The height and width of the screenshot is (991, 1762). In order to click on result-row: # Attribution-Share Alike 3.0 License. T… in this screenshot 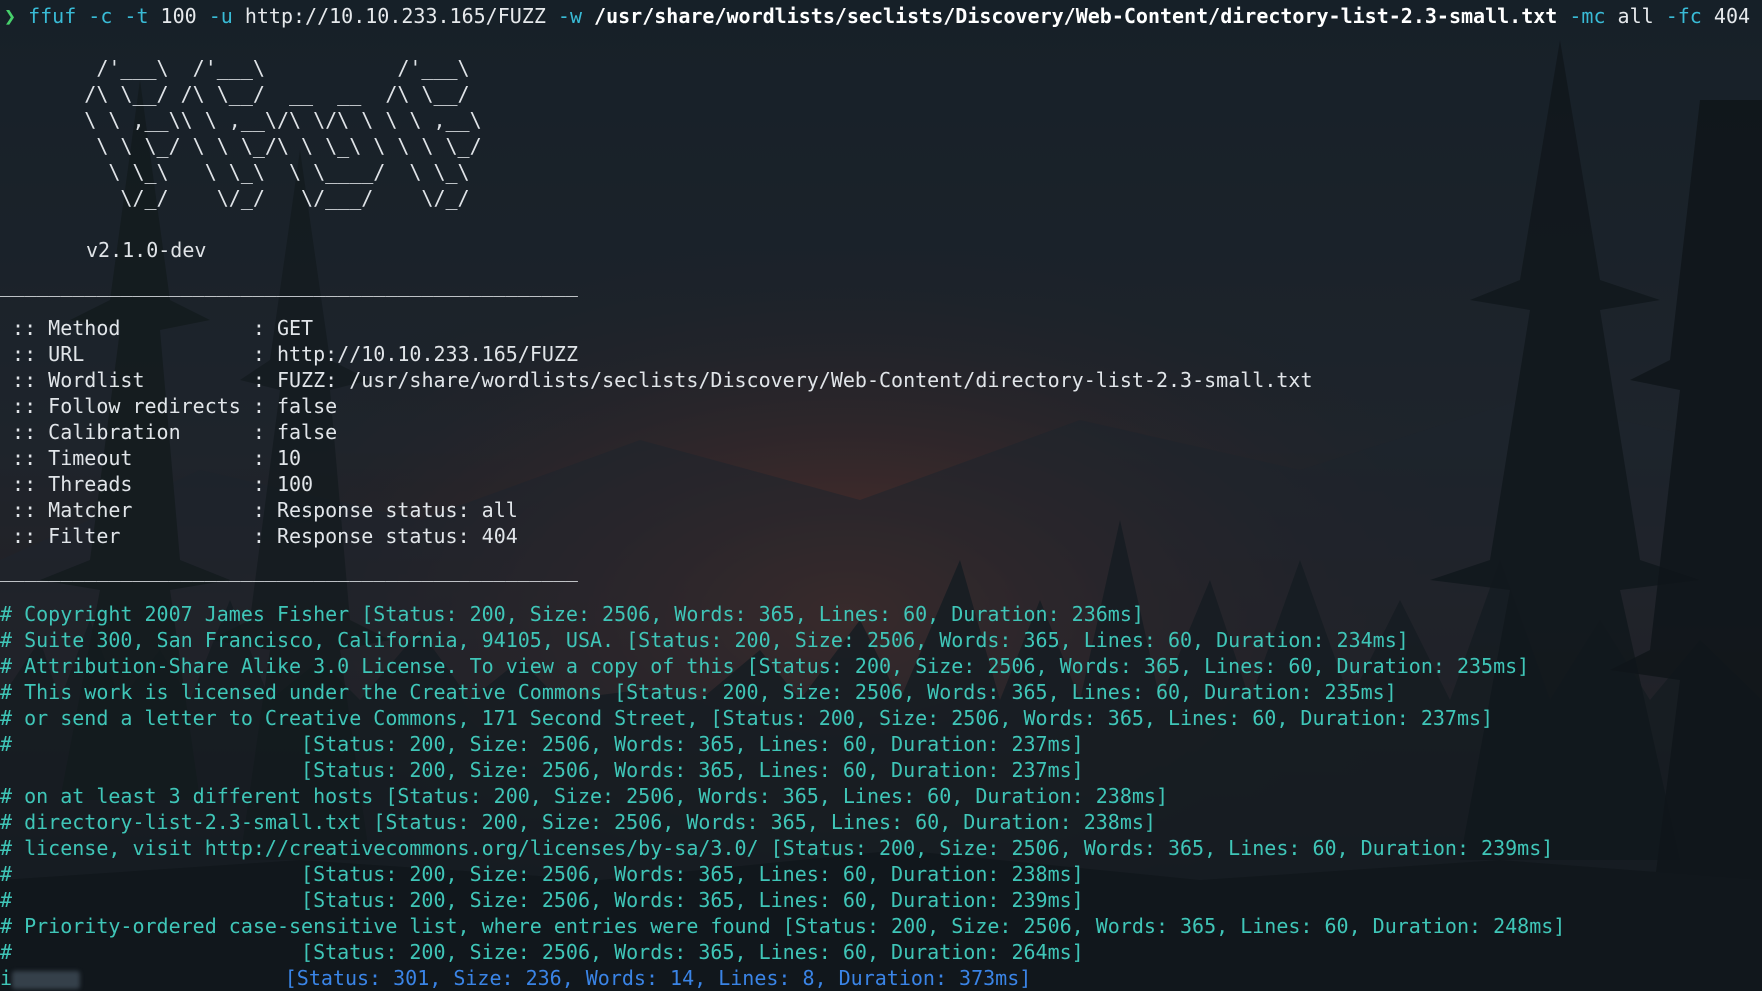, I will do `click(782, 666)`.